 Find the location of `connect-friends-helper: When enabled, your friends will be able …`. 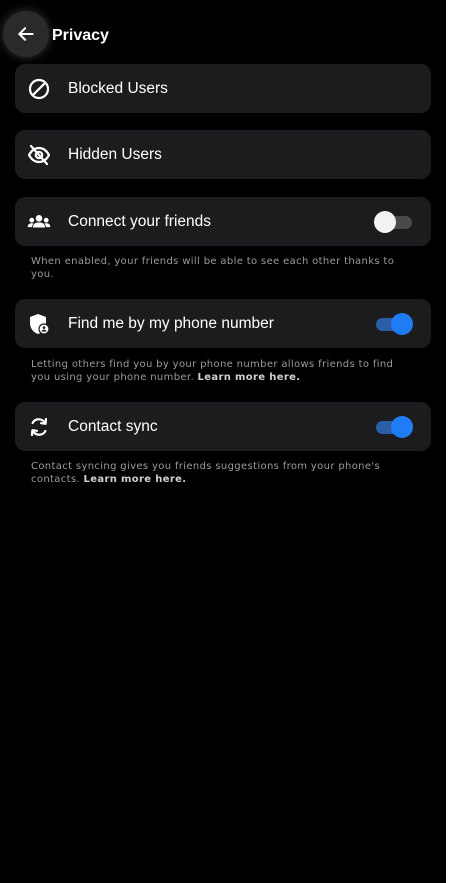

connect-friends-helper: When enabled, your friends will be able … is located at coordinates (223, 268).